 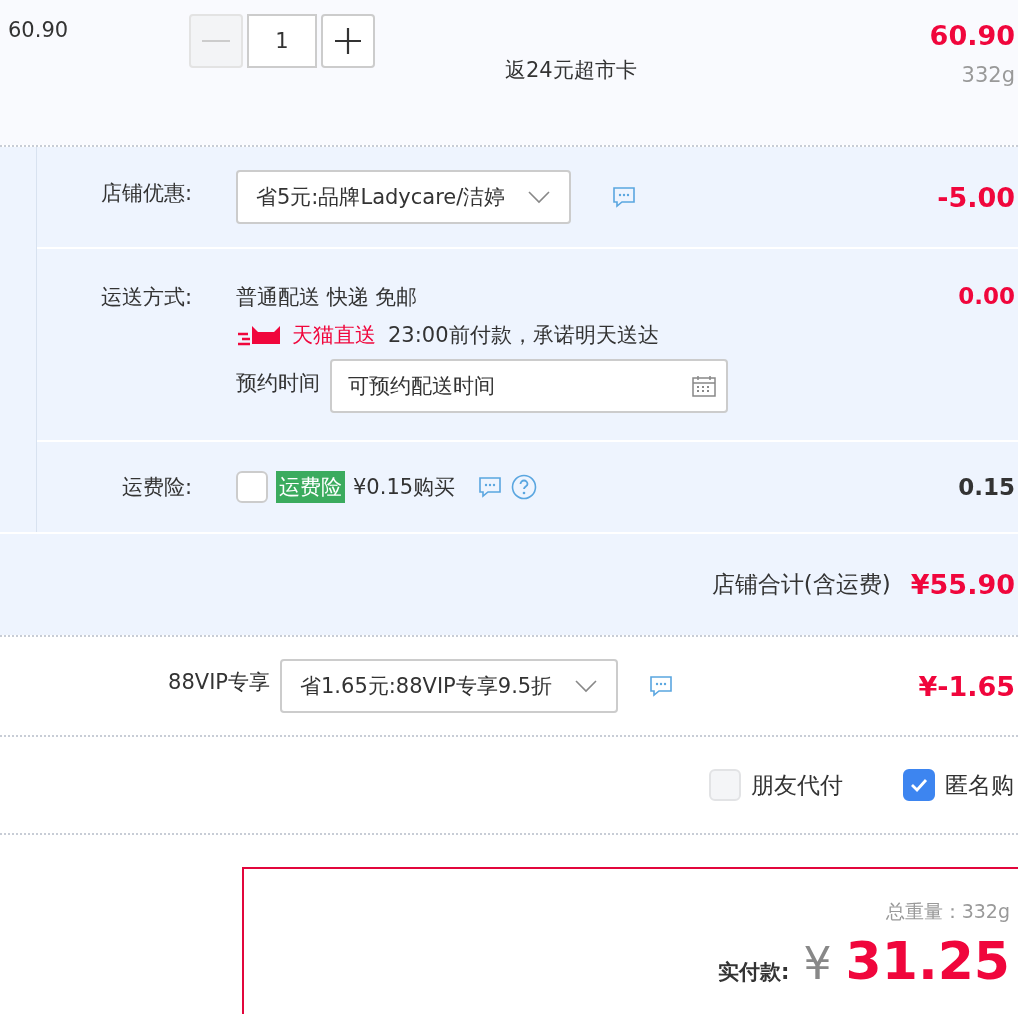 What do you see at coordinates (146, 297) in the screenshot?
I see `field-label: 运送方式:` at bounding box center [146, 297].